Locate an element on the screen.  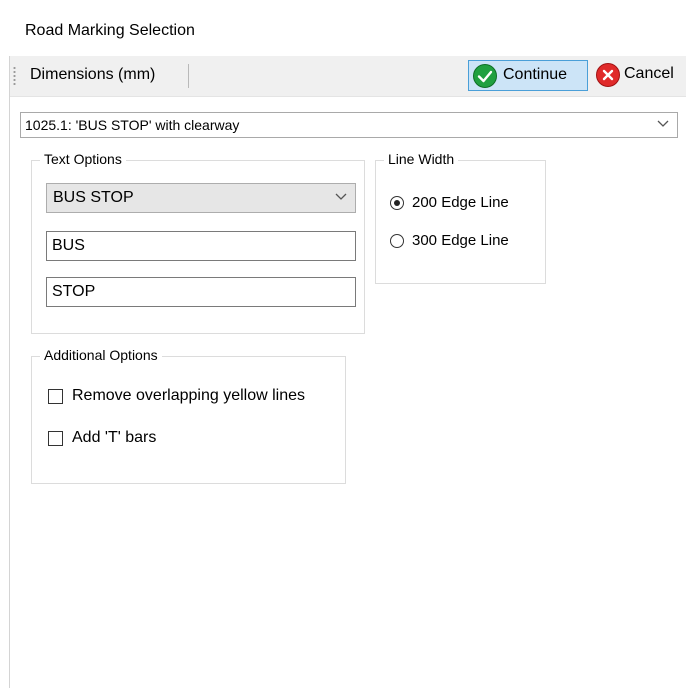
marking-type-select: 1025.1: 'BUS STOP' with clearway is located at coordinates (349, 125).